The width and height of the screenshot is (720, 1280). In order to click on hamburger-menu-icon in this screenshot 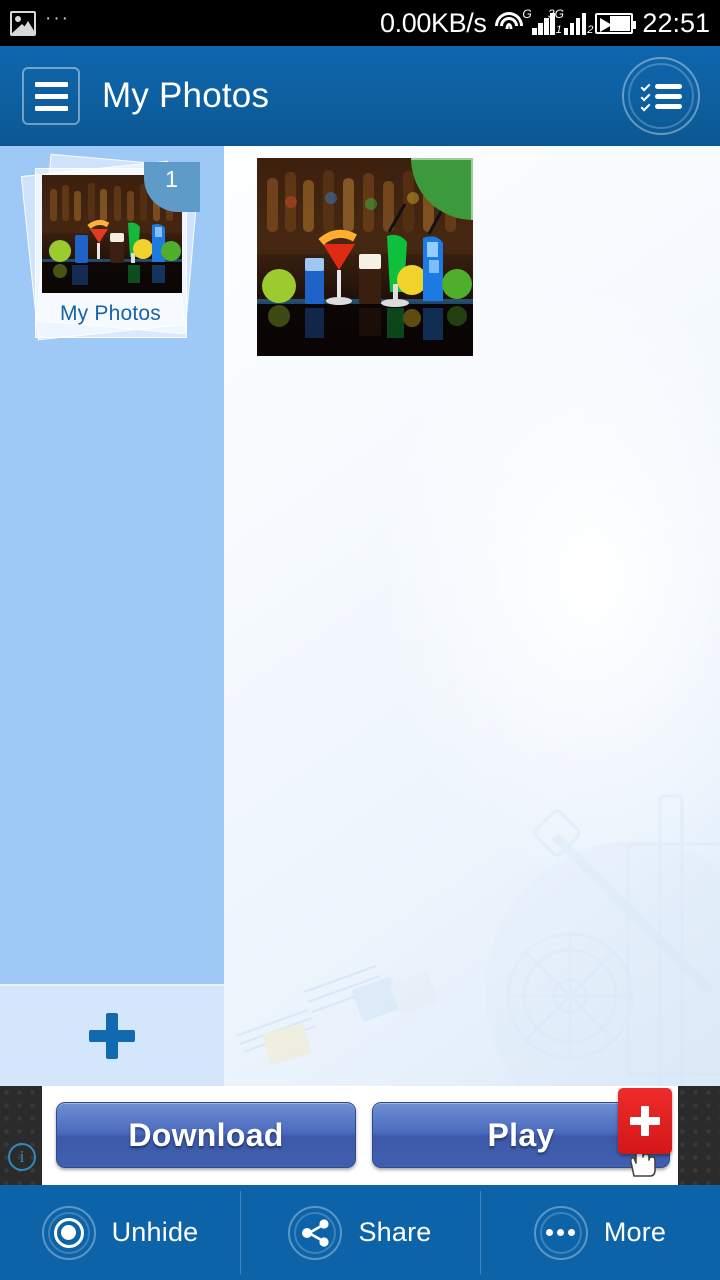, I will do `click(55, 100)`.